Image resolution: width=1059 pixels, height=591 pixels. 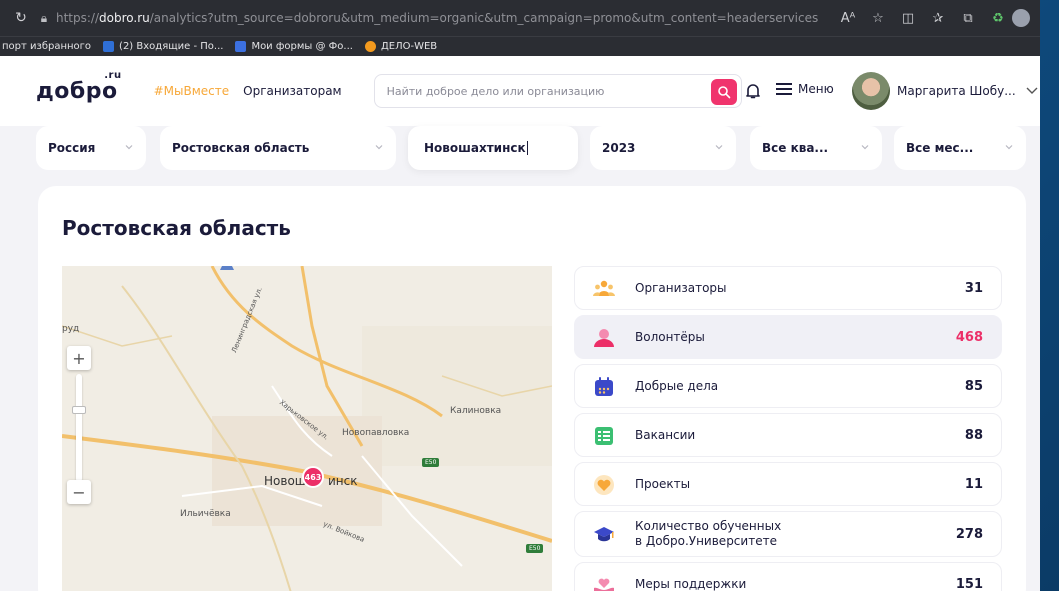 What do you see at coordinates (968, 18) in the screenshot?
I see `collections-icon: ⧉` at bounding box center [968, 18].